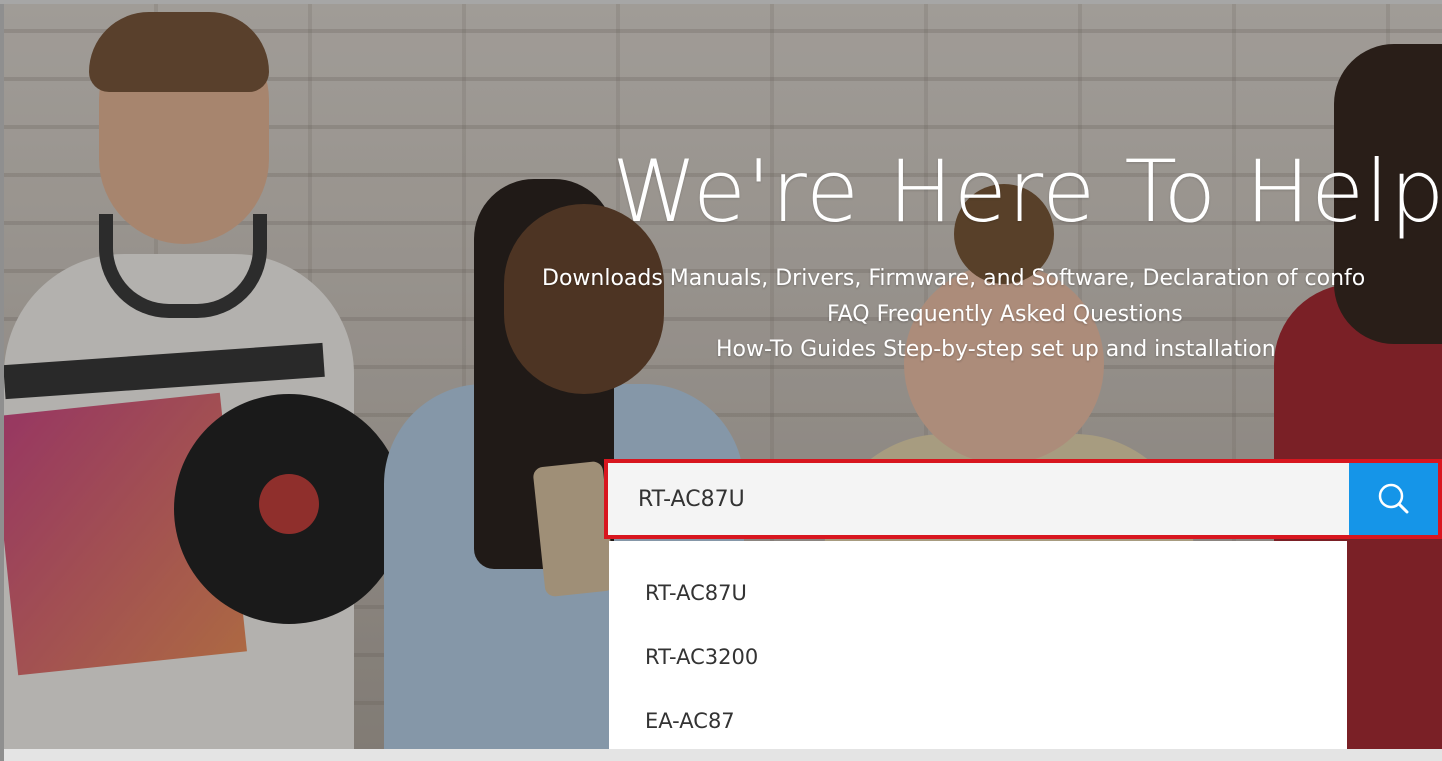 This screenshot has height=761, width=1442. What do you see at coordinates (1027, 192) in the screenshot?
I see `hero-headline: We're Here To Help!` at bounding box center [1027, 192].